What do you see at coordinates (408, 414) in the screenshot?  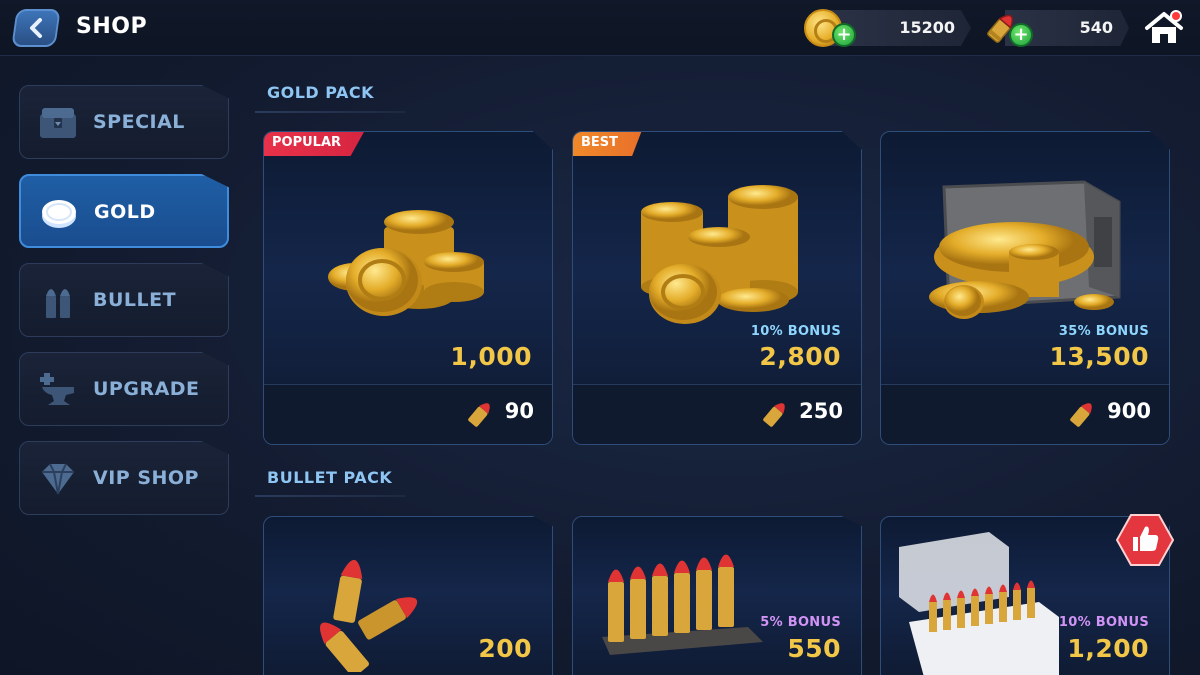 I see `price-row: 90` at bounding box center [408, 414].